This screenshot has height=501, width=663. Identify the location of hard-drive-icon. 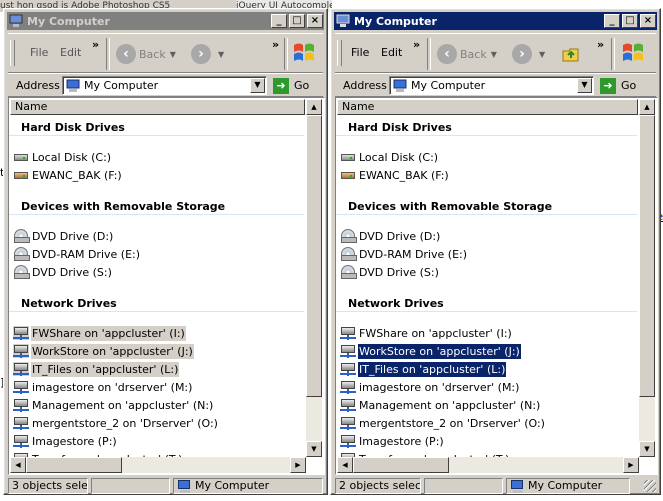
(21, 175).